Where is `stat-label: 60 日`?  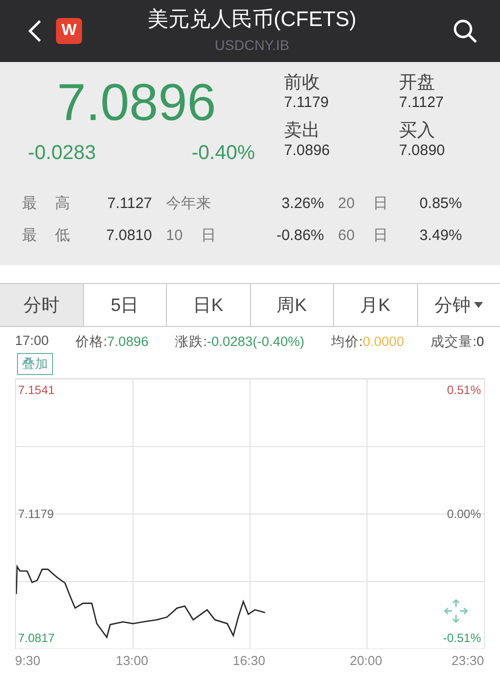 stat-label: 60 日 is located at coordinates (361, 235).